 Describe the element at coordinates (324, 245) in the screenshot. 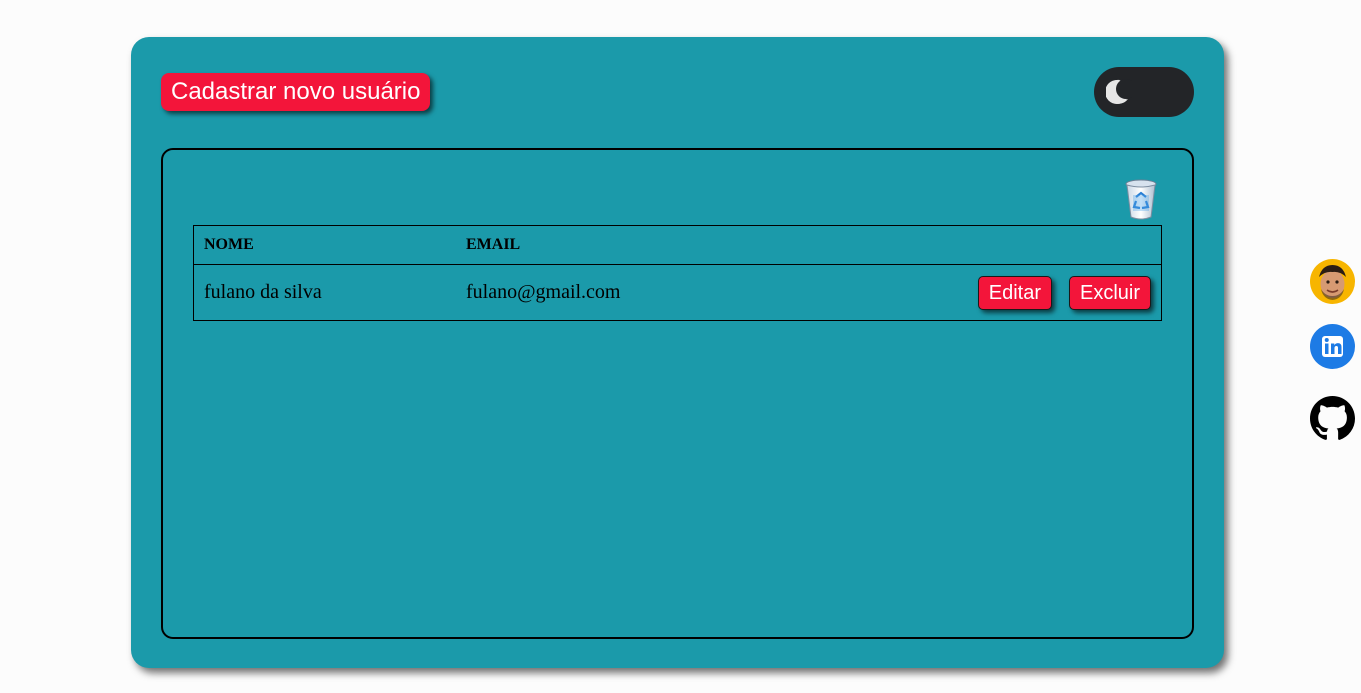

I see `column-header-name: NOME` at that location.